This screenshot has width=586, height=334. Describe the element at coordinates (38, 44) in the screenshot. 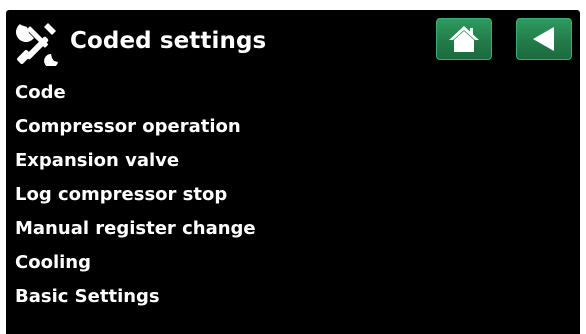

I see `tools-icon` at that location.